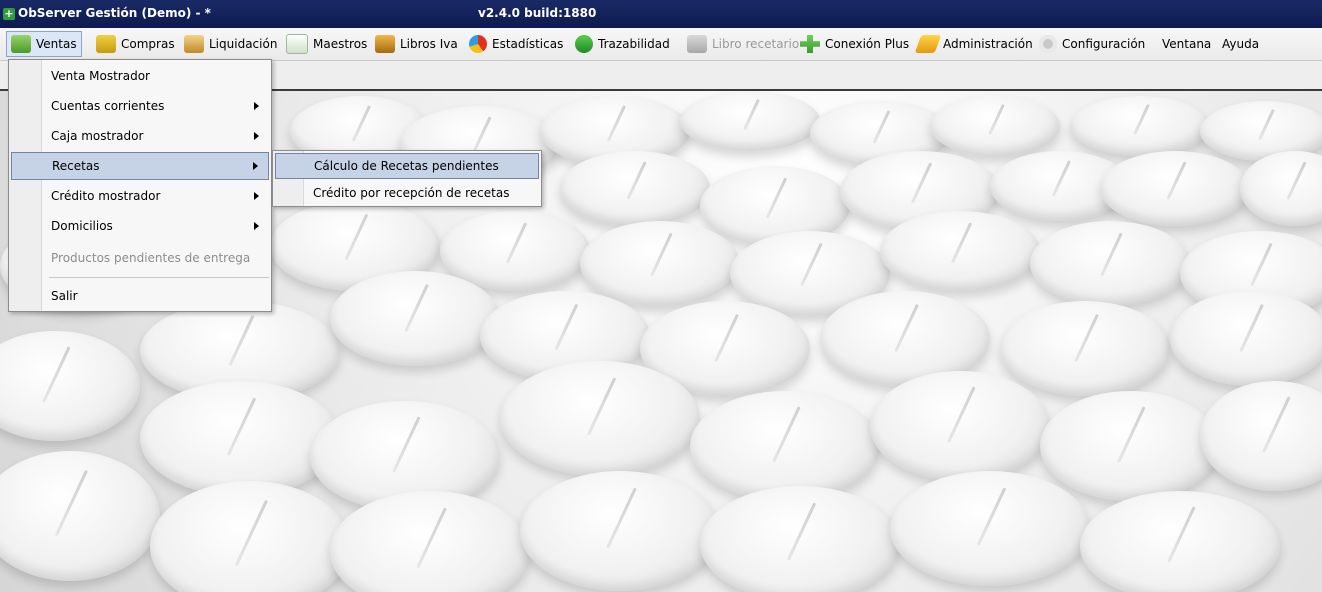 The width and height of the screenshot is (1322, 592). What do you see at coordinates (243, 44) in the screenshot?
I see `menu-label: Liquidación` at bounding box center [243, 44].